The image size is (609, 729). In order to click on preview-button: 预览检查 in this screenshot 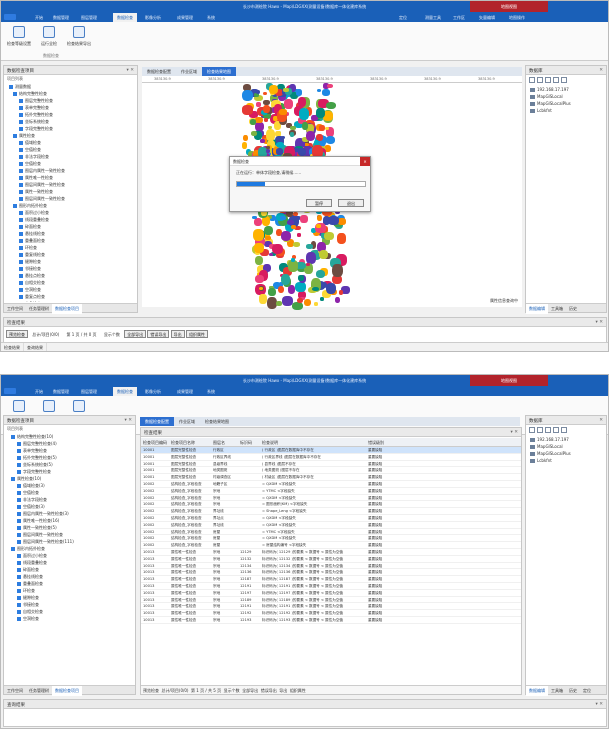, I will do `click(151, 690)`.